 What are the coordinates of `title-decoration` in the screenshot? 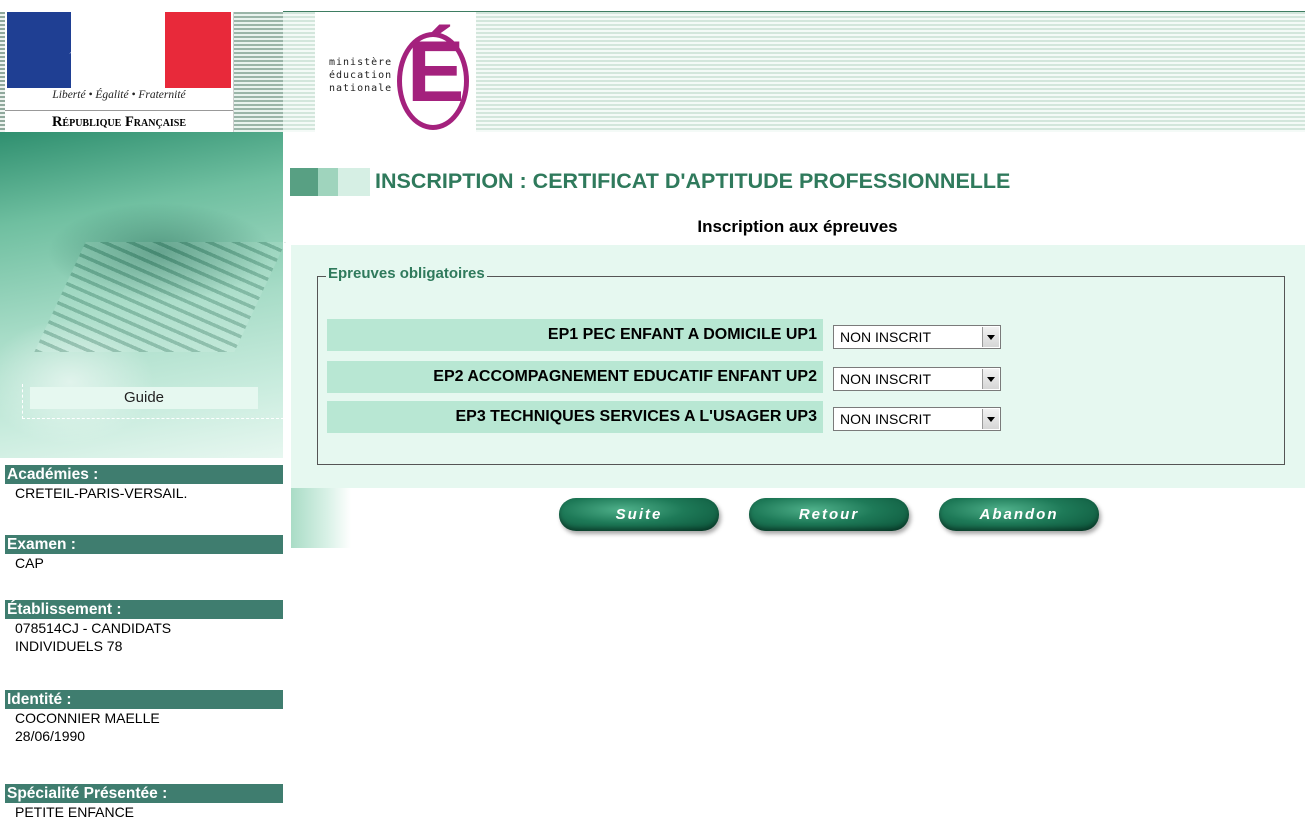 It's located at (330, 182).